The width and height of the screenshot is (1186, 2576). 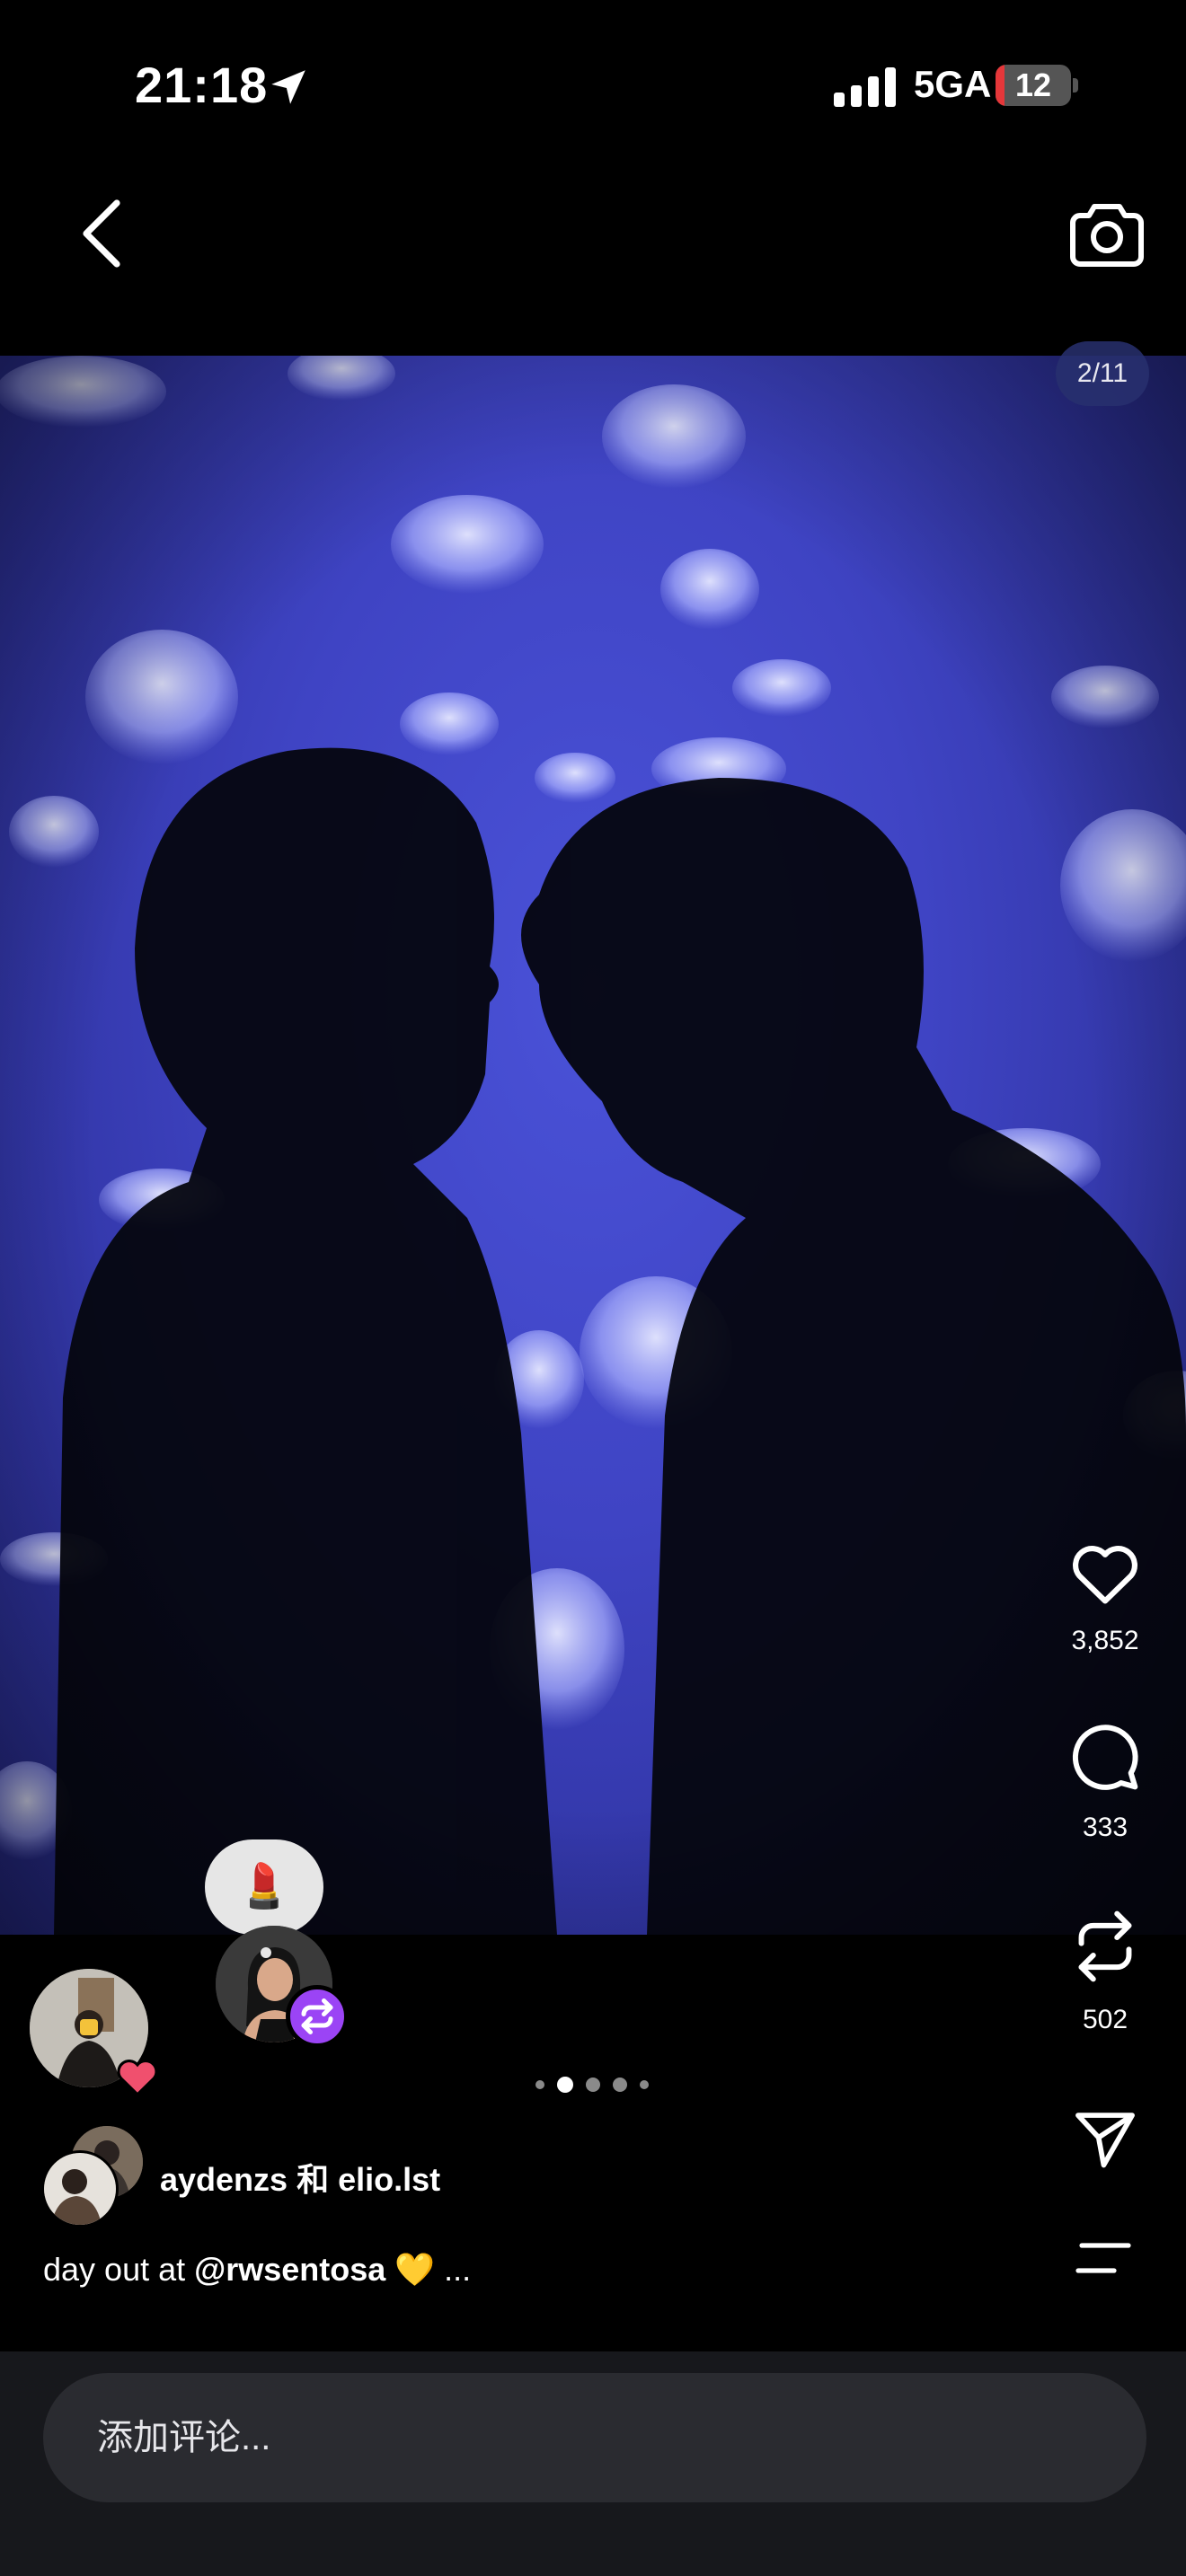 I want to click on location-arrow-icon, so click(x=288, y=87).